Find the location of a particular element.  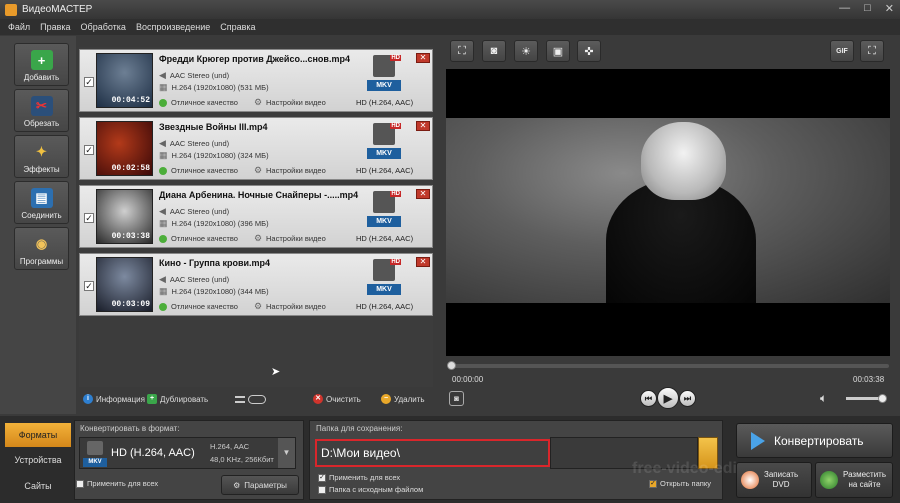

crop-icon: ⛶ is located at coordinates (462, 51).